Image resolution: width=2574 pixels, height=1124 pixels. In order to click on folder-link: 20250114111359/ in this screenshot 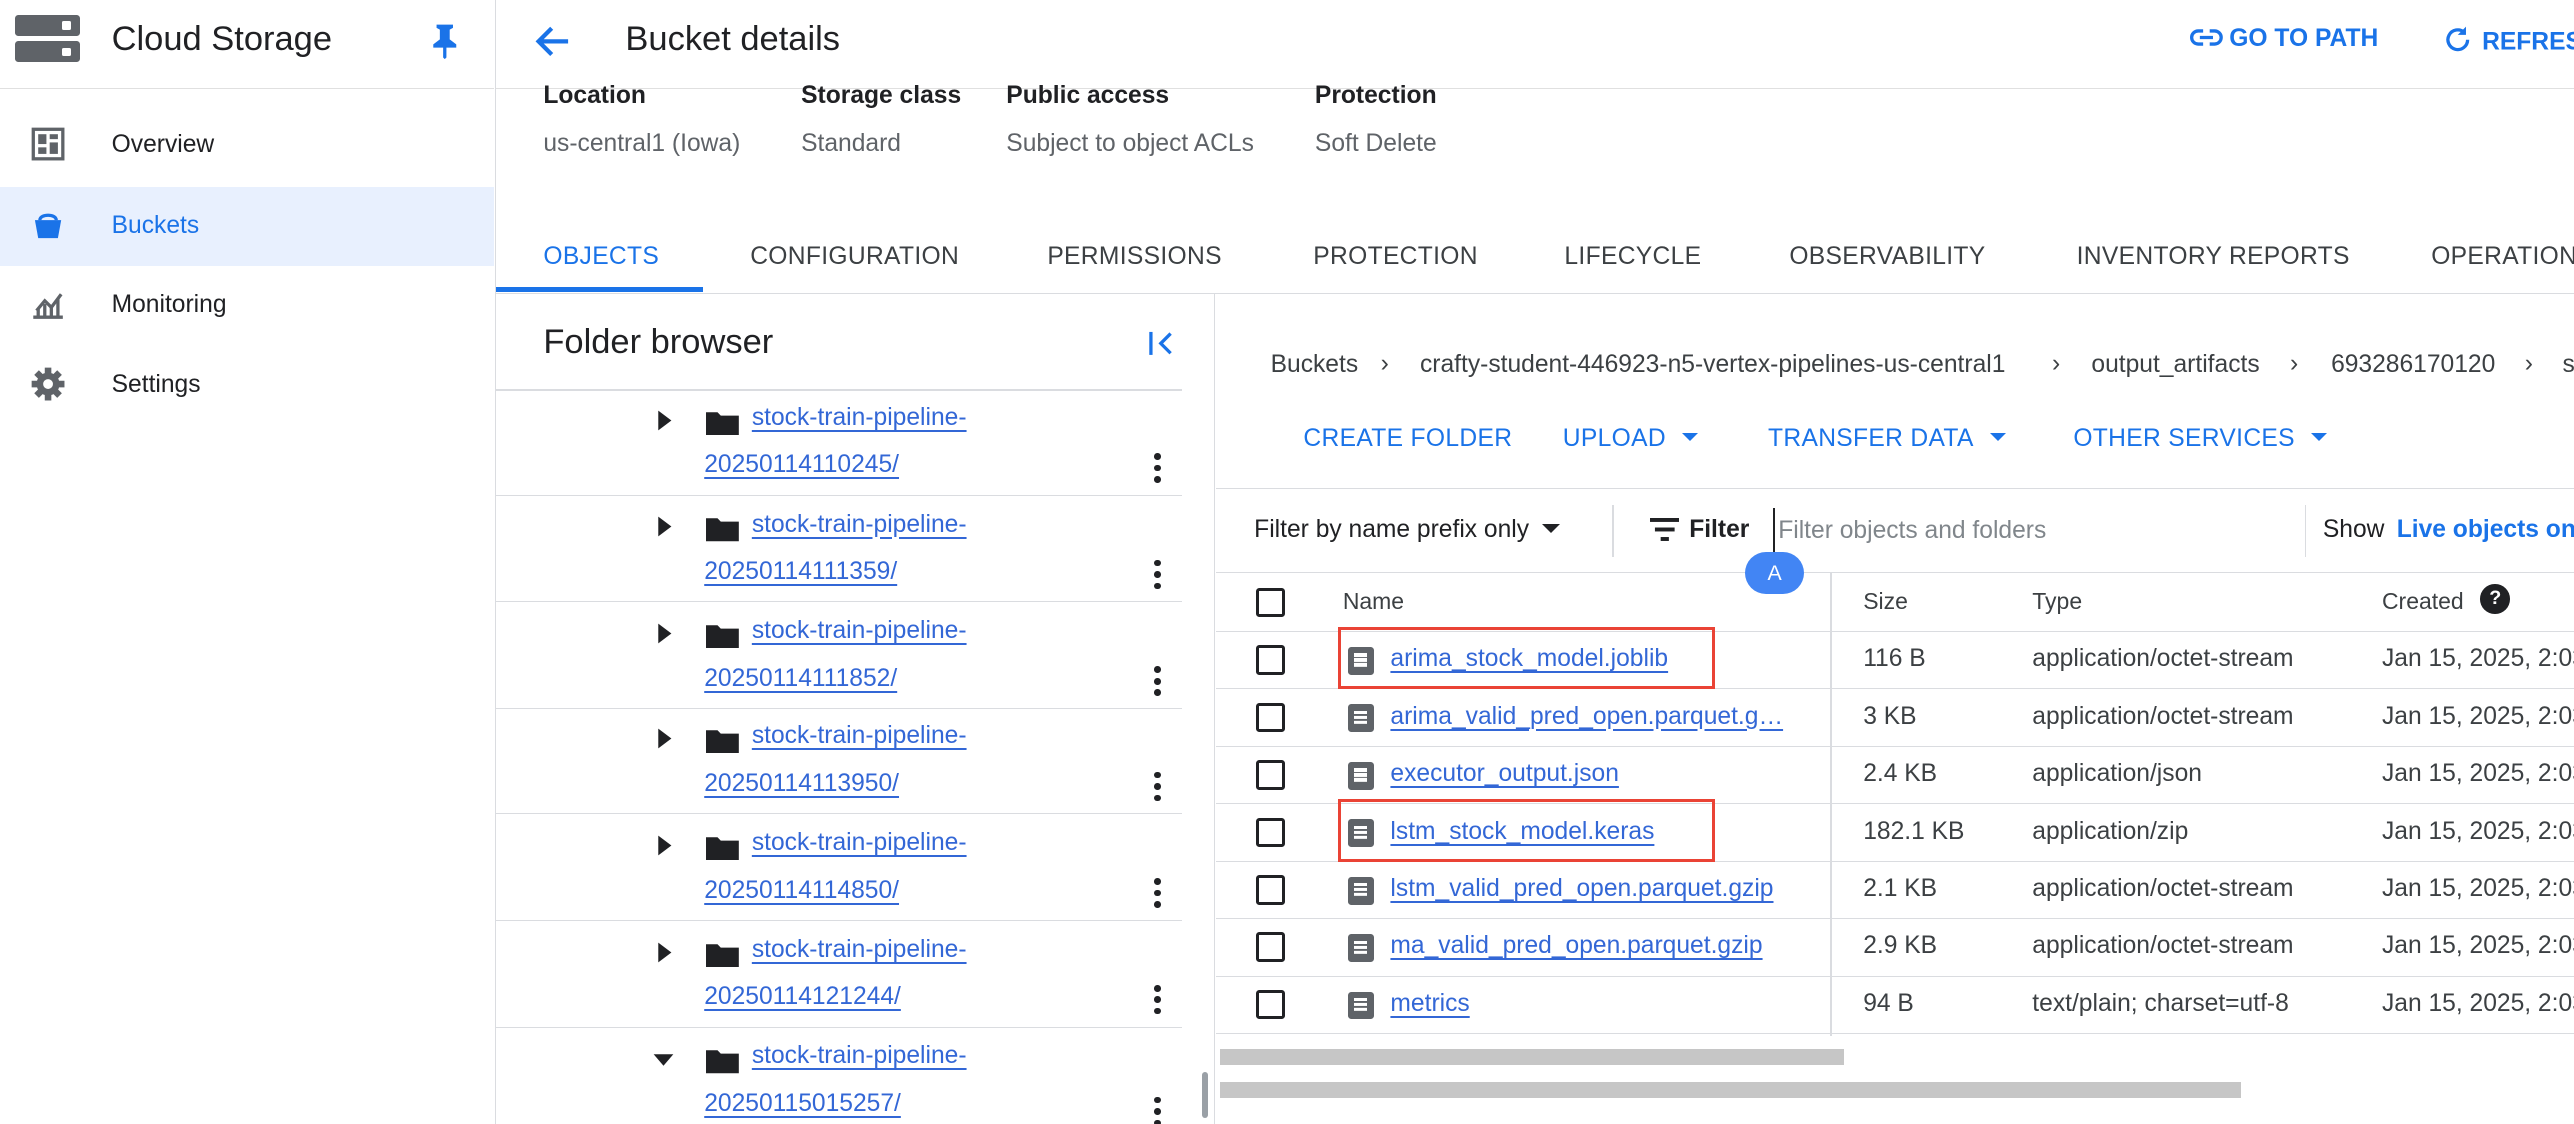, I will do `click(800, 572)`.